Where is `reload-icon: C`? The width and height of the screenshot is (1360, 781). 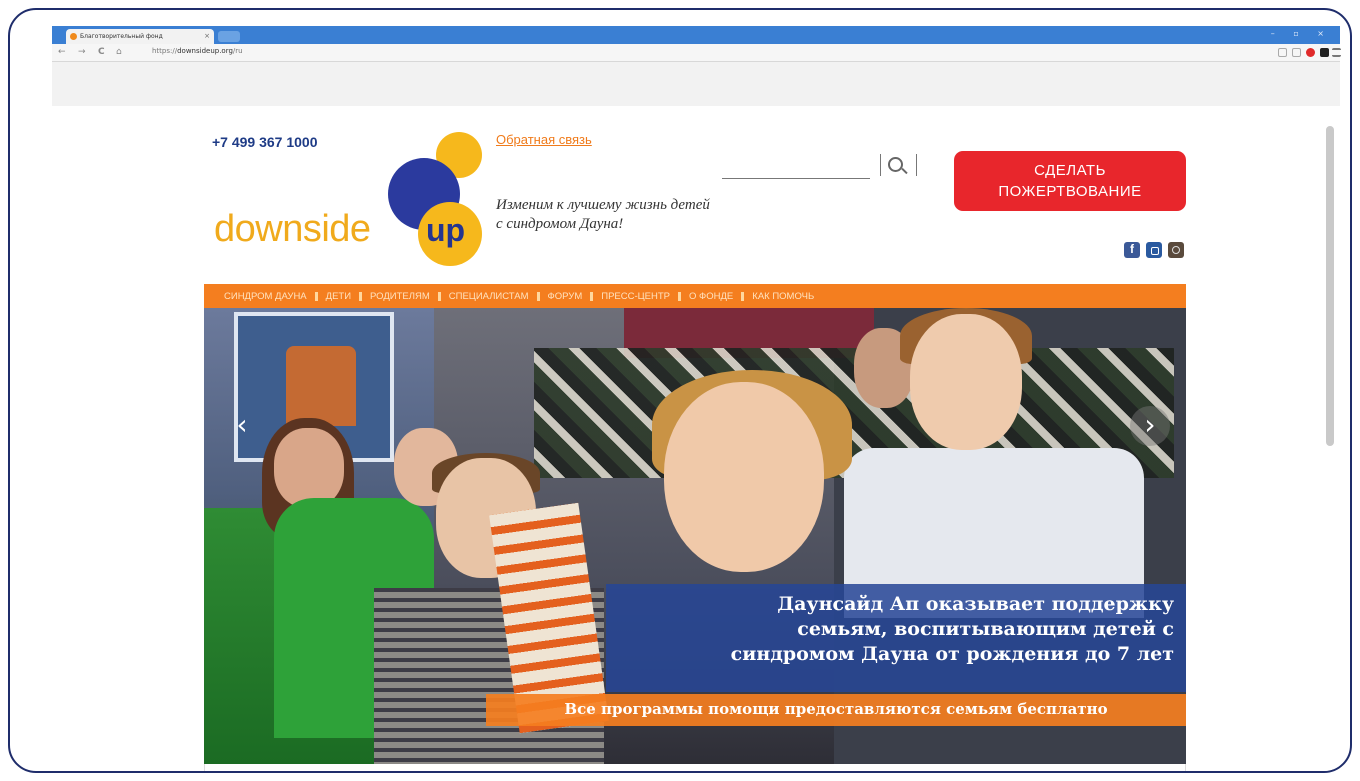
reload-icon: C is located at coordinates (101, 52).